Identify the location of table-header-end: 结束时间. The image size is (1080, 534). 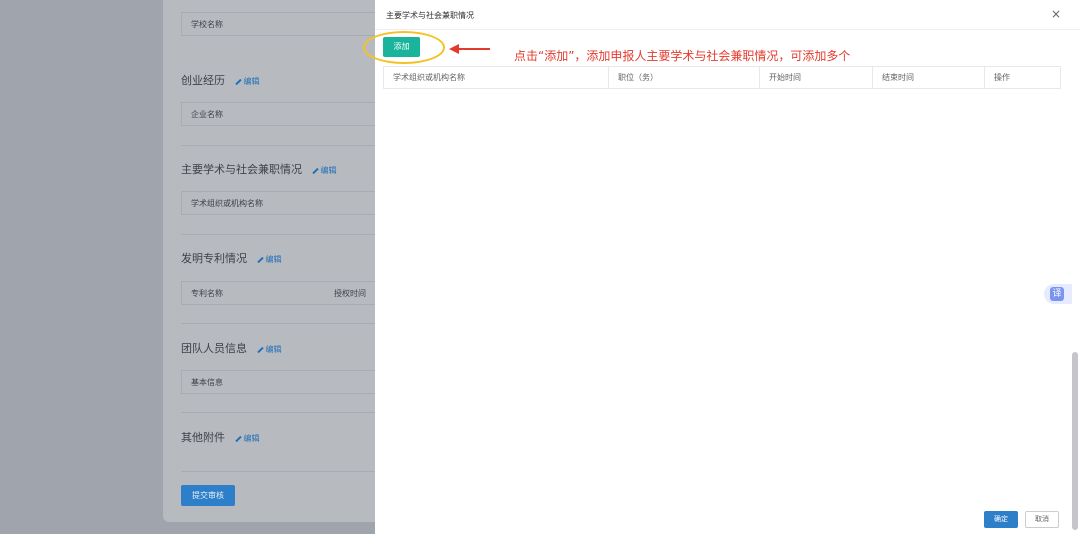
(929, 77).